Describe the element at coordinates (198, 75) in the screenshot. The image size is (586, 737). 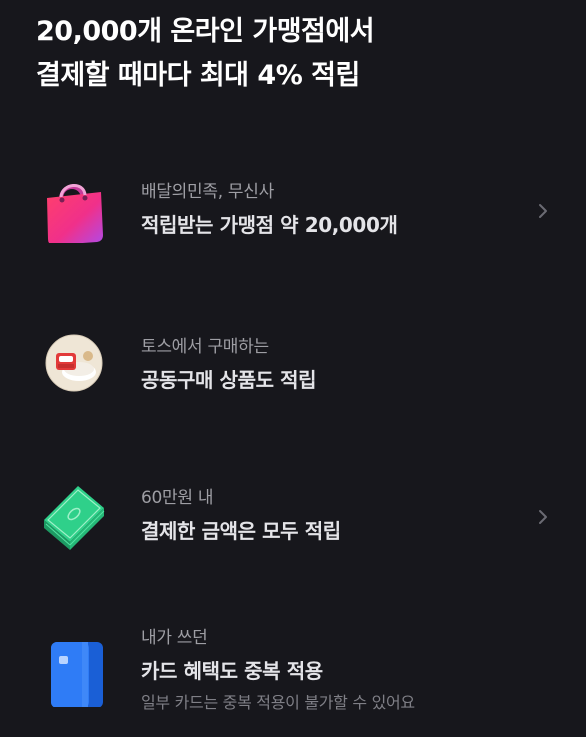
I see `heading-line-2: 결제할 때마다 최대 4% 적립` at that location.